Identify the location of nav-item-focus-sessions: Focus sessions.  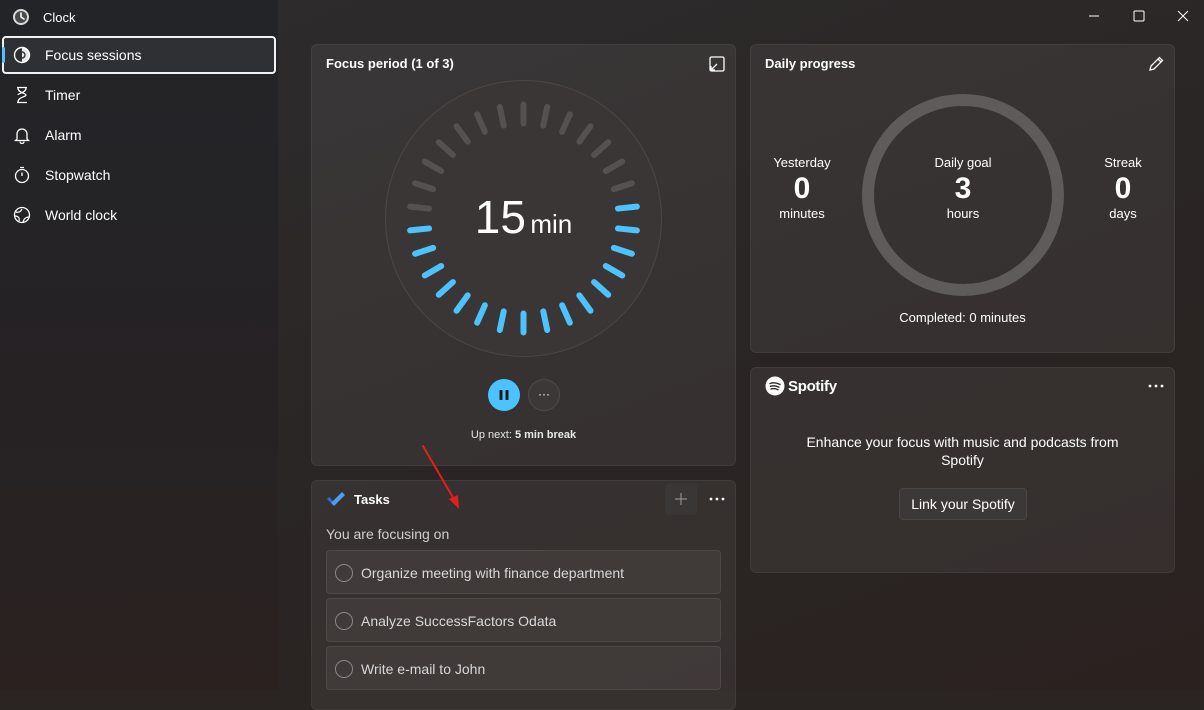
(139, 55).